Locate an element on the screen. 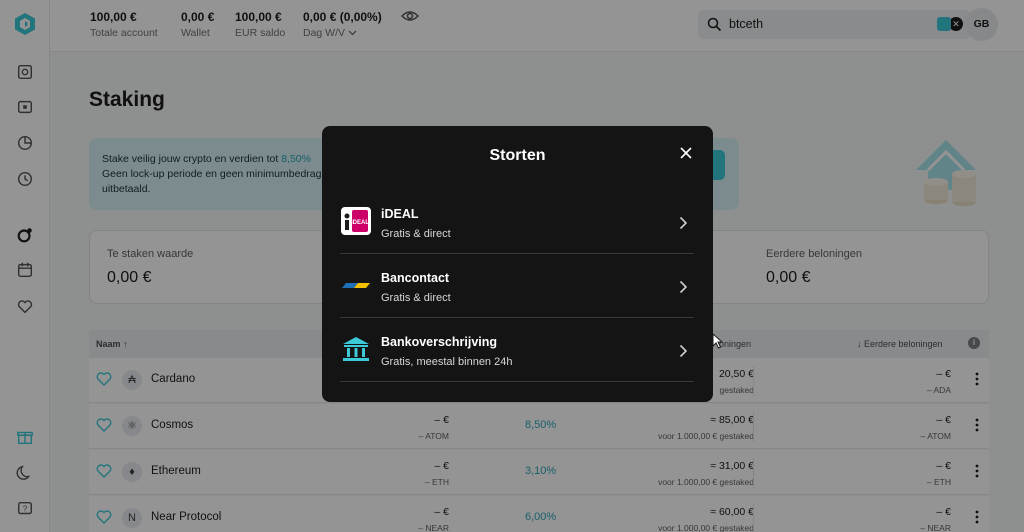  option-name: Bankoverschrijving is located at coordinates (439, 342).